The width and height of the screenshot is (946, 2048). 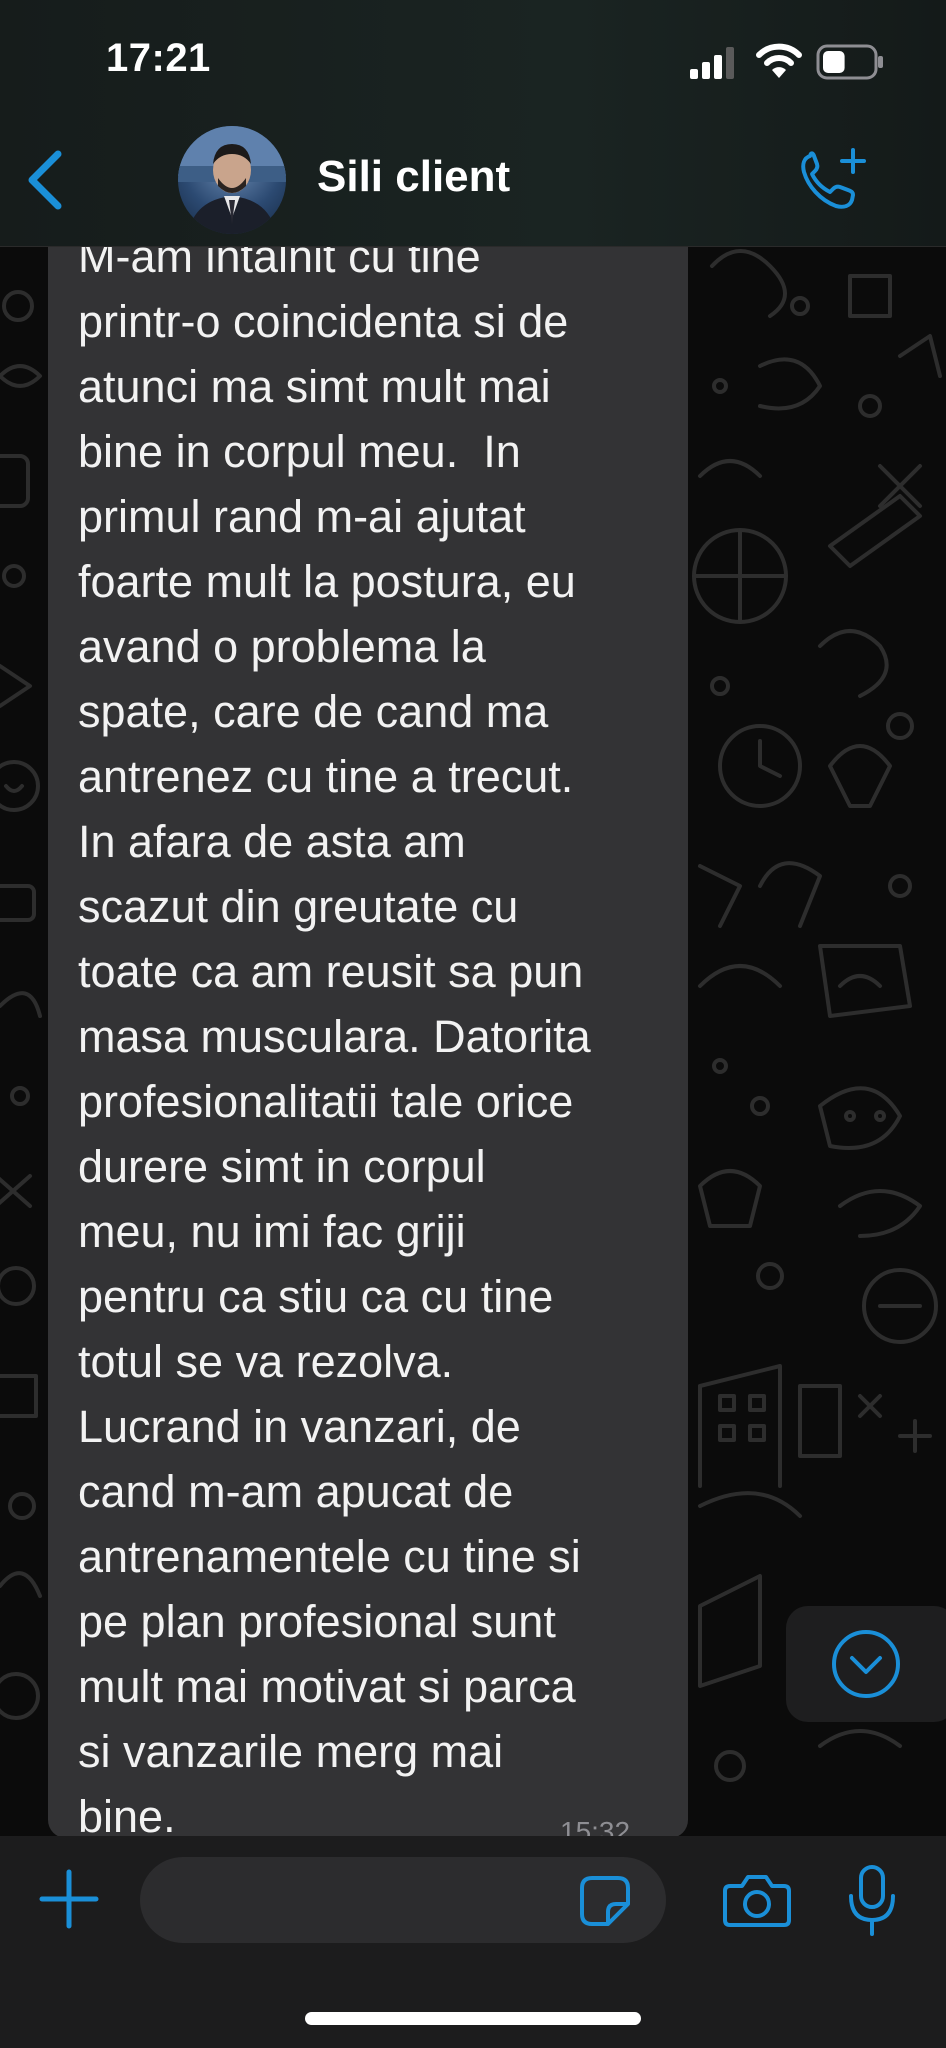 I want to click on status-time: 17:21, so click(x=158, y=58).